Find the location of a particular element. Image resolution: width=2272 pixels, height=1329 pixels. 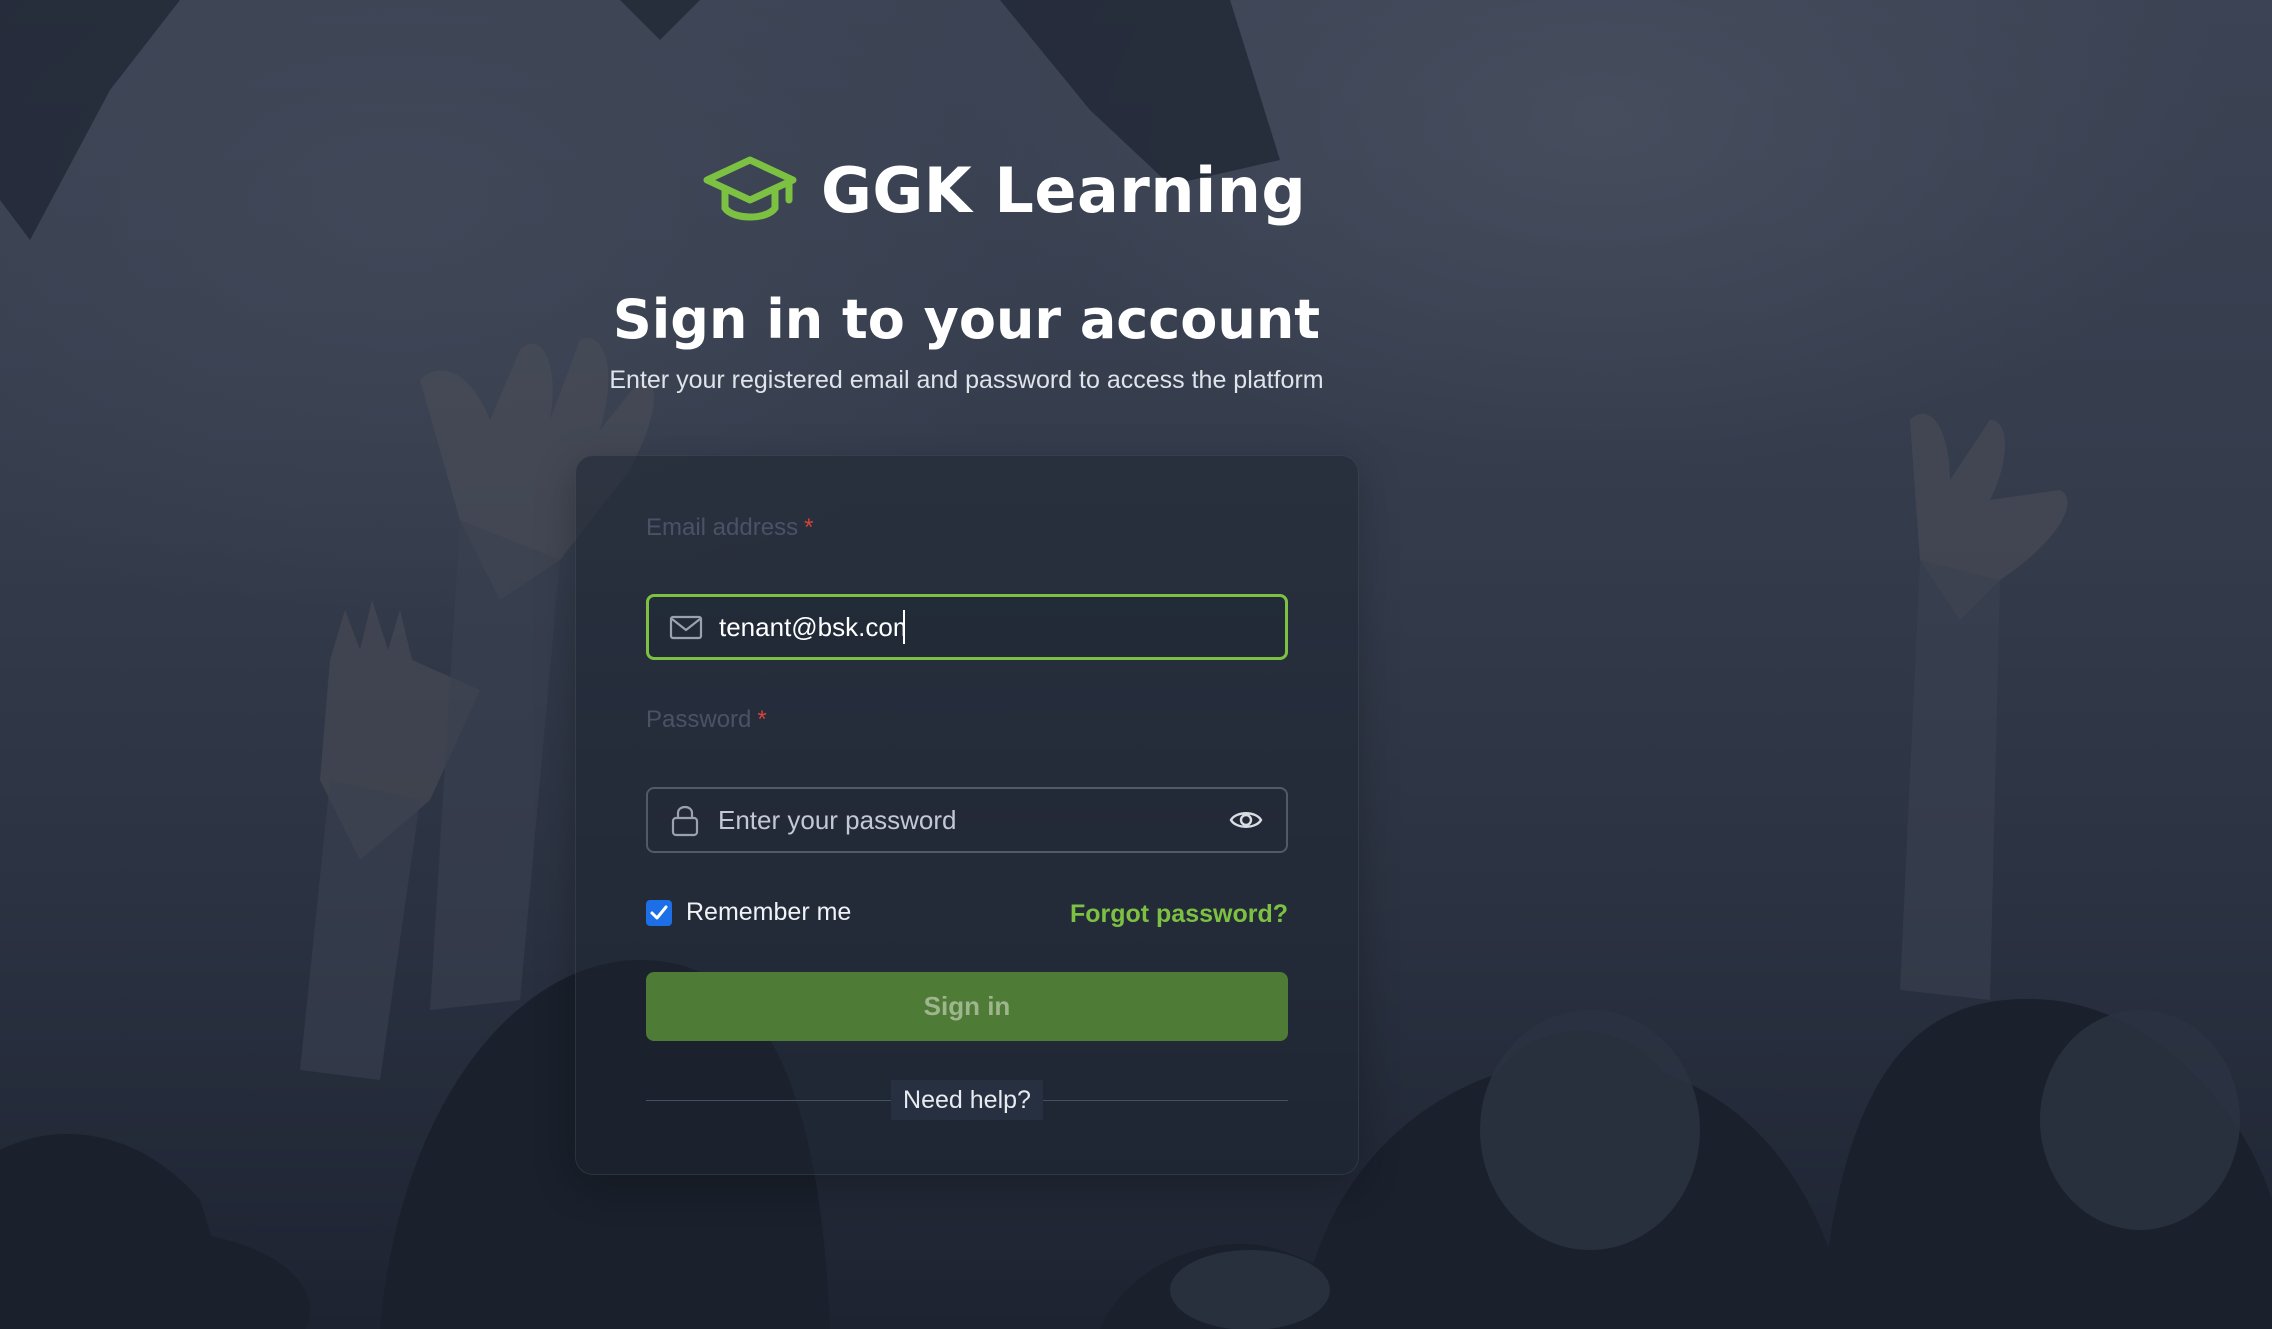

password-field is located at coordinates (967, 820).